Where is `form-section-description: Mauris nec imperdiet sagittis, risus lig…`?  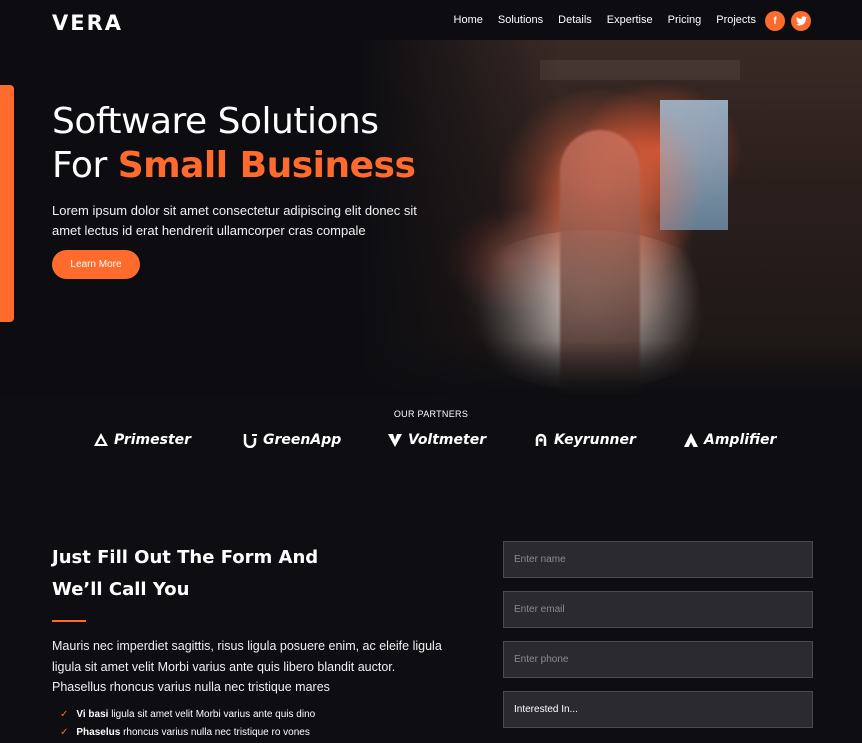 form-section-description: Mauris nec imperdiet sagittis, risus lig… is located at coordinates (247, 666).